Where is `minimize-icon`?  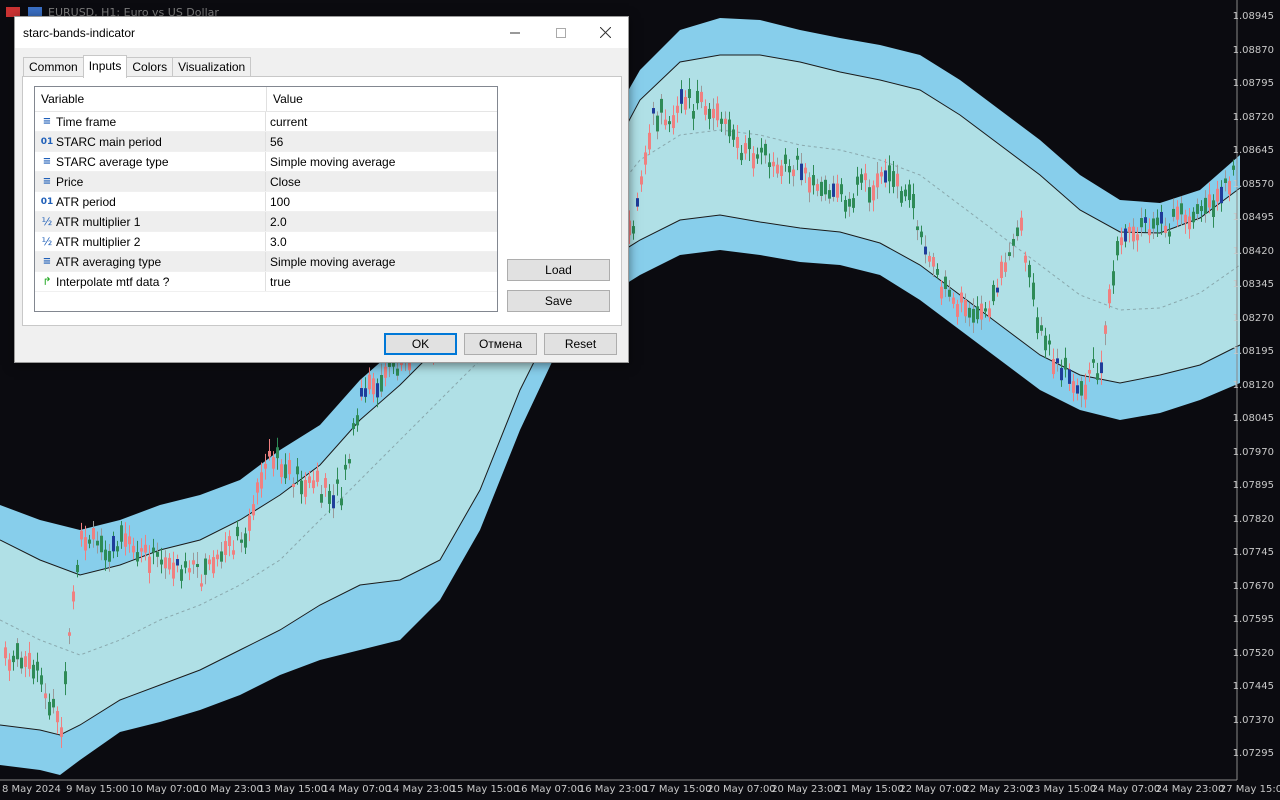
minimize-icon is located at coordinates (515, 32).